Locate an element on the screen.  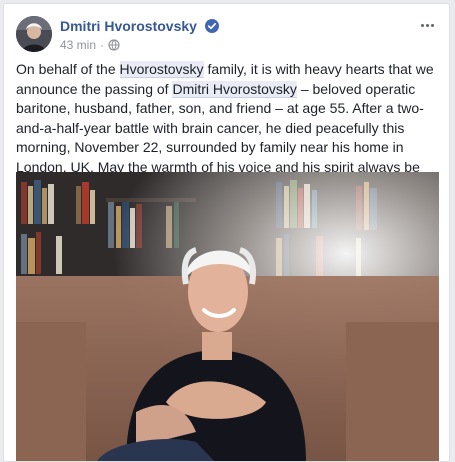
avatar is located at coordinates (34, 34).